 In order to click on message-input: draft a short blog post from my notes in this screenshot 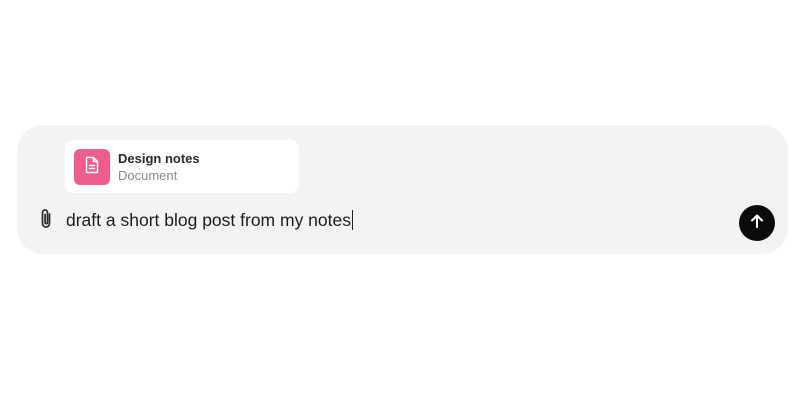, I will do `click(209, 220)`.